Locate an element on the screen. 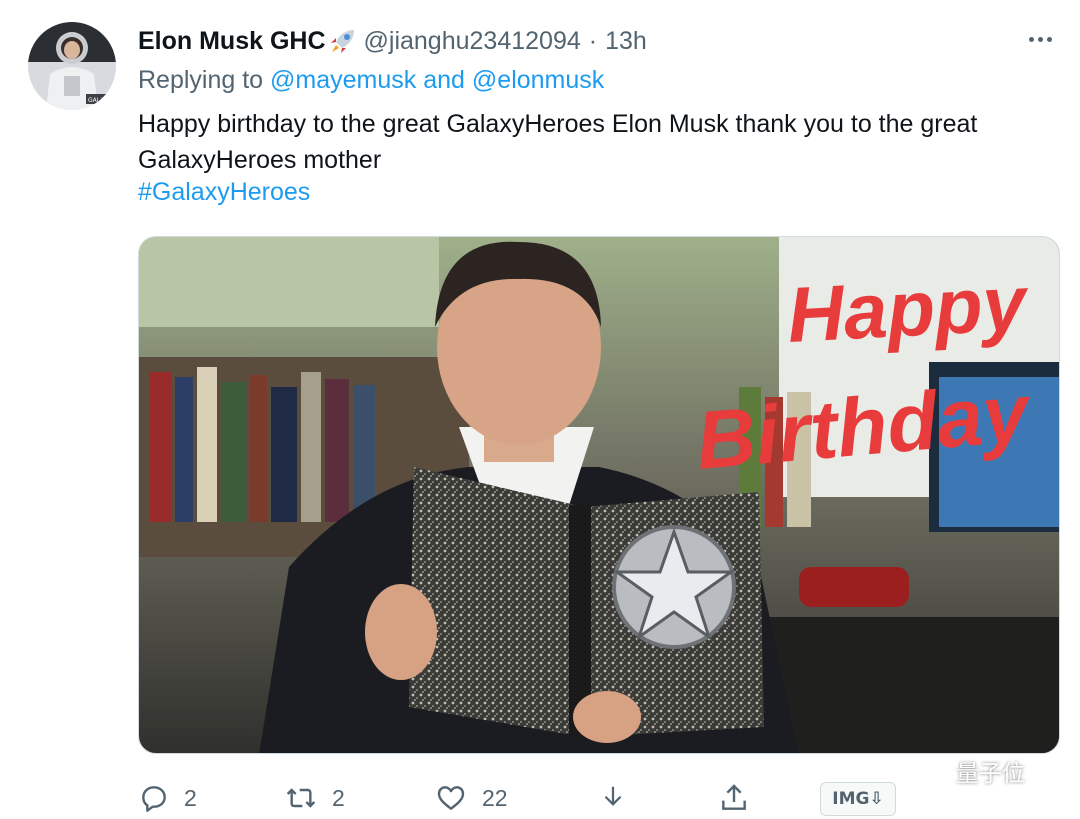  heart-icon is located at coordinates (451, 798).